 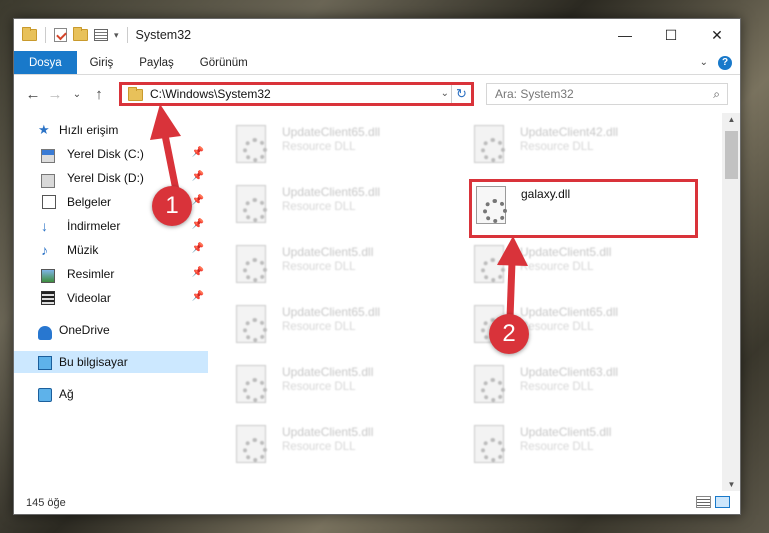 I want to click on search-box: Ara: System32 ⌕, so click(x=607, y=94).